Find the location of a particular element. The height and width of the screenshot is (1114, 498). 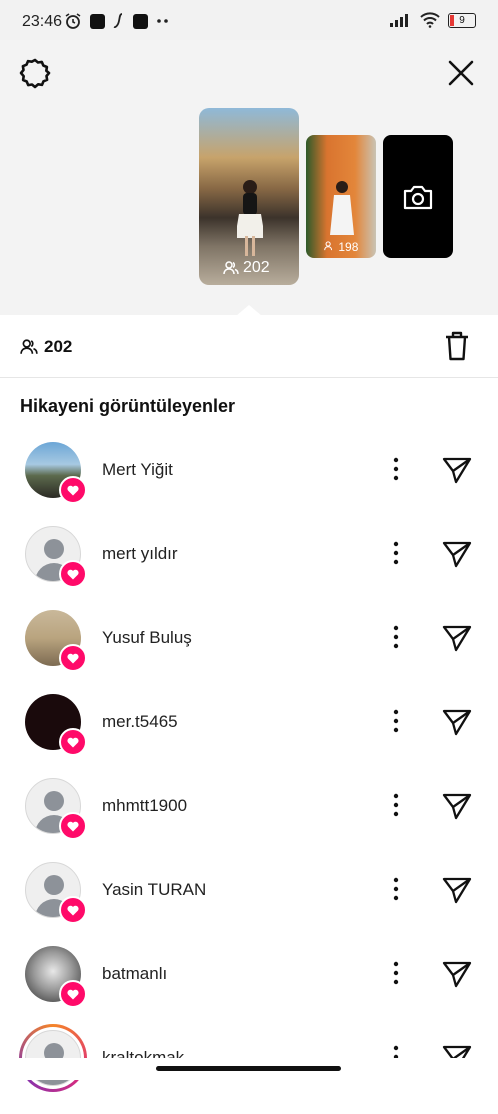

viewer-name: Yasin TURAN is located at coordinates (154, 890).